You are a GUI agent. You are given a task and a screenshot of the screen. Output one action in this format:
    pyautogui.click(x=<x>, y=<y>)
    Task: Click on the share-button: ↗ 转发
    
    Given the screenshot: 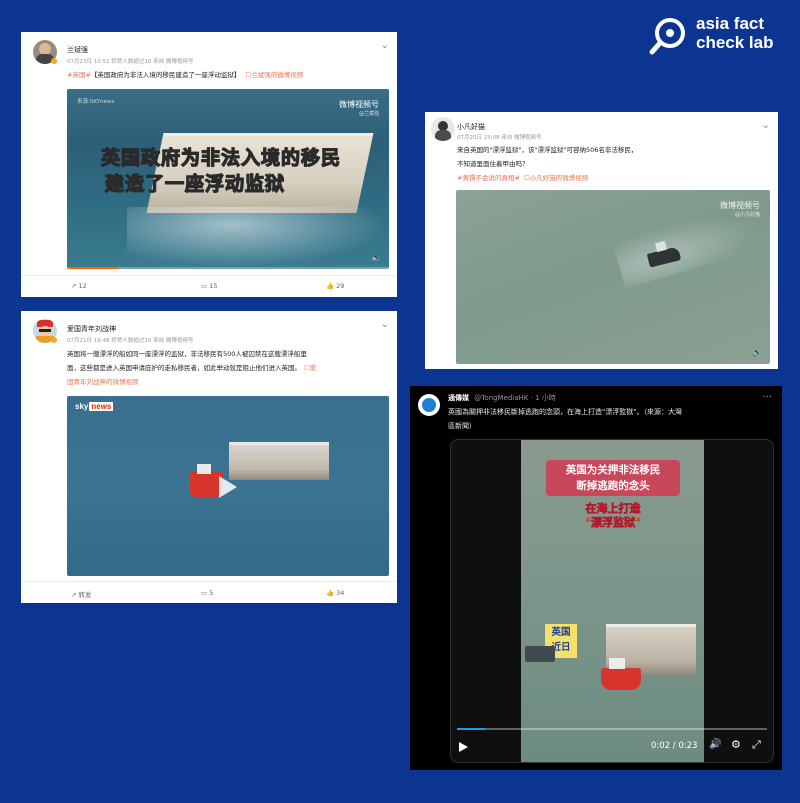 What is the action you would take?
    pyautogui.click(x=81, y=594)
    